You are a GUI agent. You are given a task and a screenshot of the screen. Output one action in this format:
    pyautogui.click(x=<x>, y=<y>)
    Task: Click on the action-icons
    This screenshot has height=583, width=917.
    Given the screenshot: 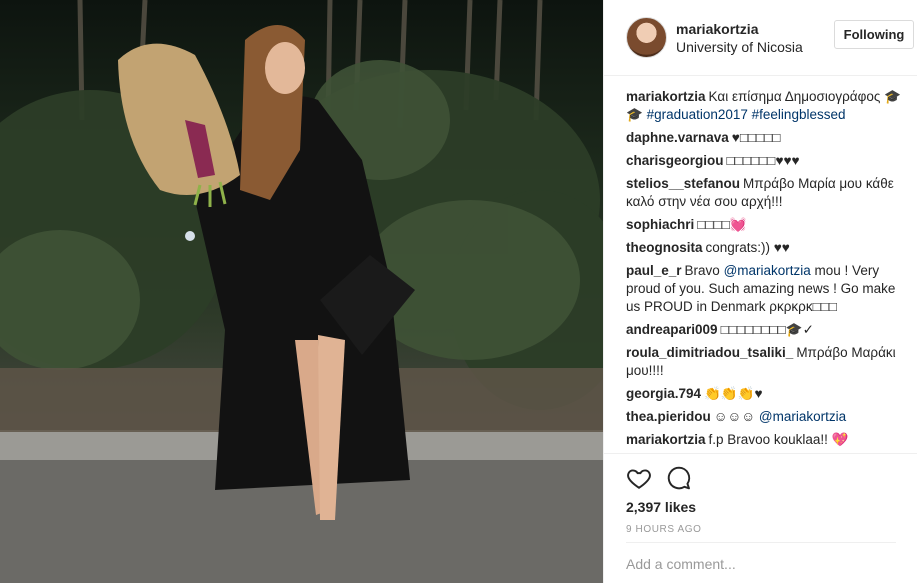 What is the action you would take?
    pyautogui.click(x=659, y=478)
    